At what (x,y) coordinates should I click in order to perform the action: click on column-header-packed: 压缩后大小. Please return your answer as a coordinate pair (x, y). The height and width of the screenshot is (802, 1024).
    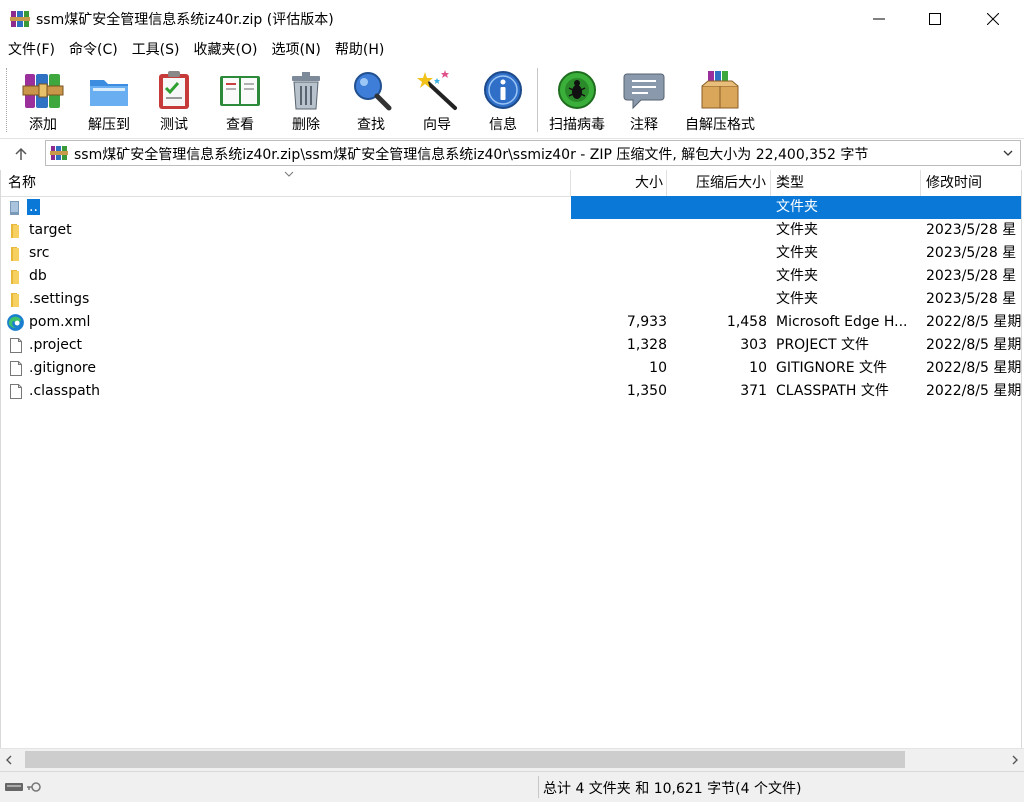
    Looking at the image, I should click on (719, 183).